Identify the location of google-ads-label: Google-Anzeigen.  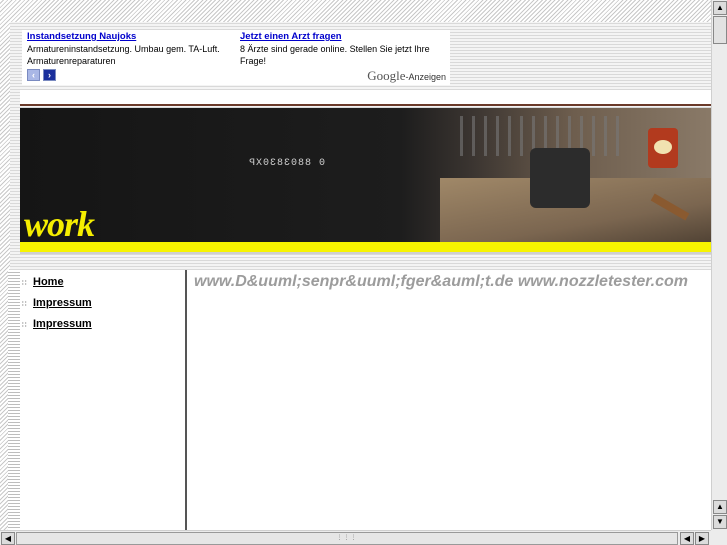
(406, 76).